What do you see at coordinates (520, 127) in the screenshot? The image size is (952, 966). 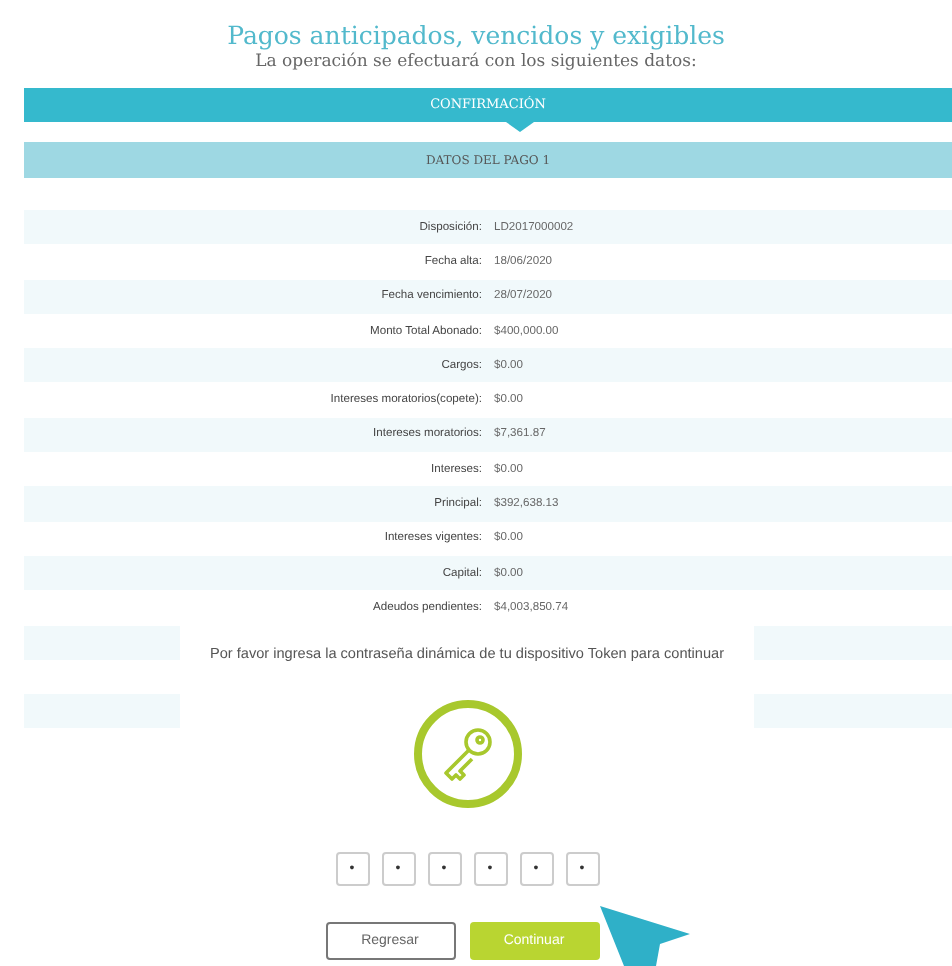 I see `step-pointer-icon` at bounding box center [520, 127].